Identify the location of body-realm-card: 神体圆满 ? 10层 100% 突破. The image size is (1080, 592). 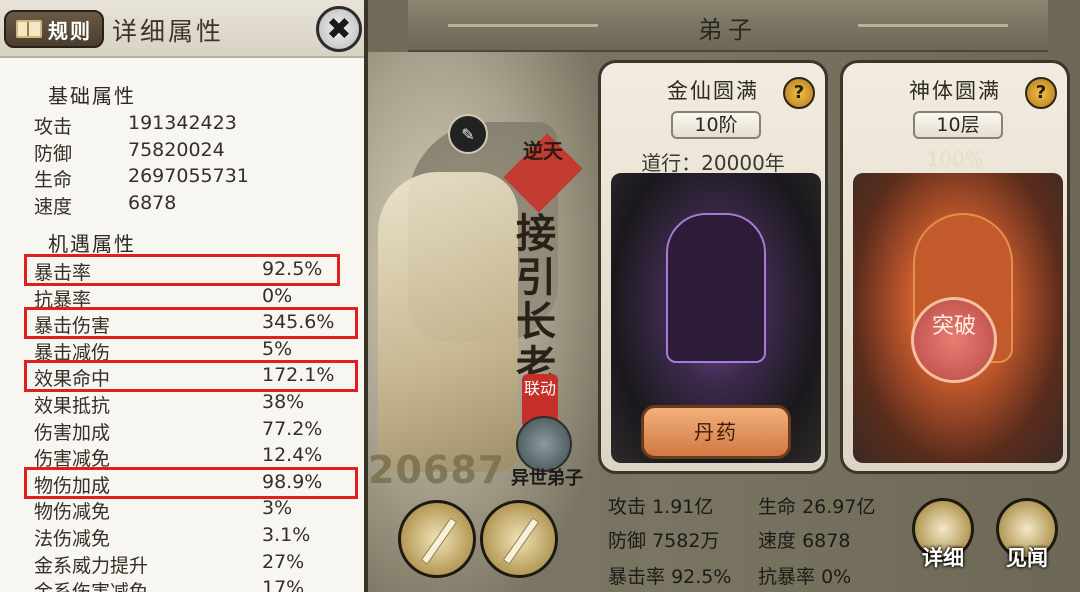
(955, 267).